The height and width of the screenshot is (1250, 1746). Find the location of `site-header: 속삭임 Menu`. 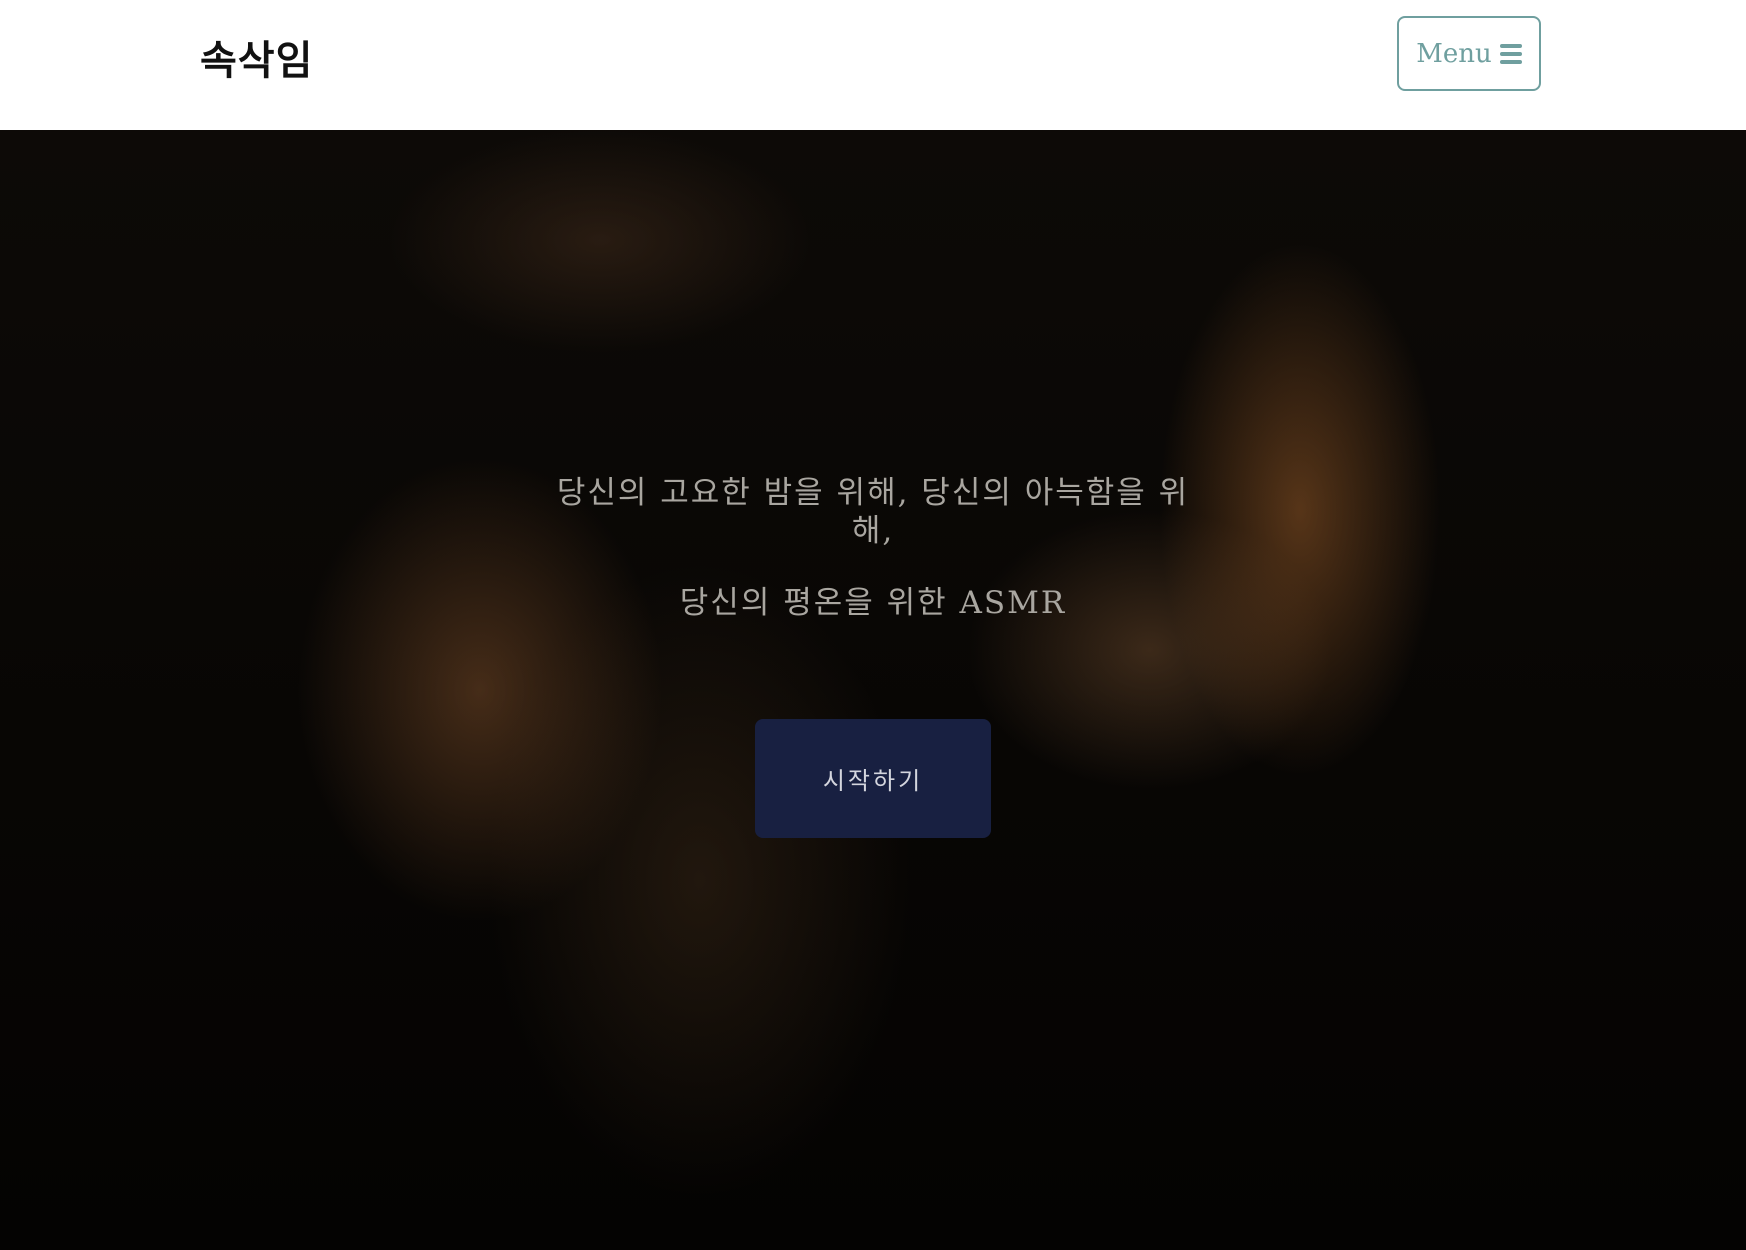

site-header: 속삭임 Menu is located at coordinates (873, 65).